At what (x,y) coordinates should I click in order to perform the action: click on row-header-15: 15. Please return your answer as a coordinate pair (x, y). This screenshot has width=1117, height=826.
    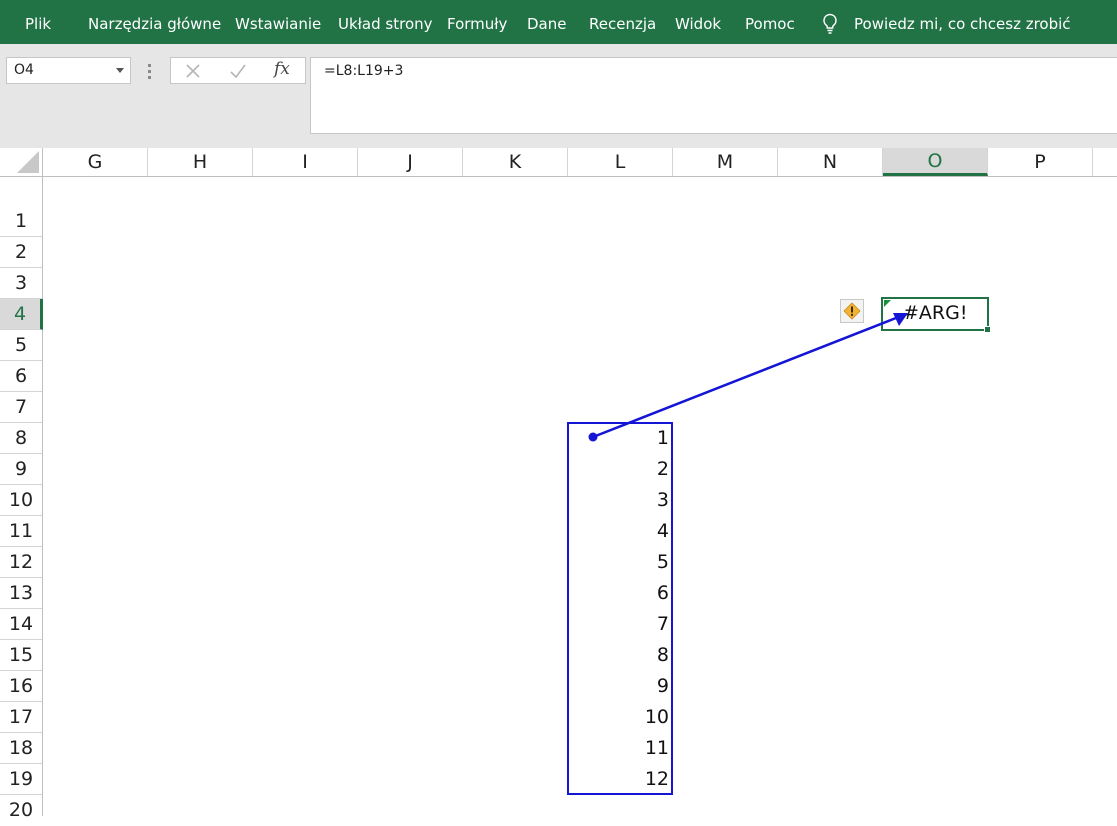
    Looking at the image, I should click on (21, 655).